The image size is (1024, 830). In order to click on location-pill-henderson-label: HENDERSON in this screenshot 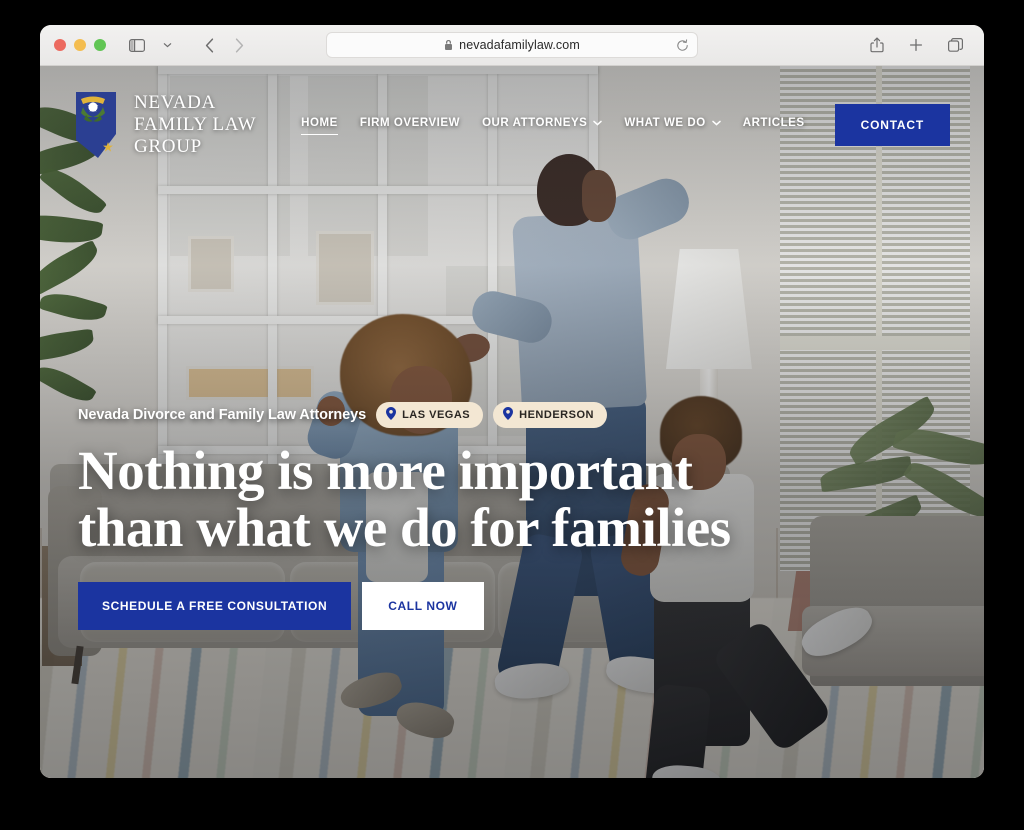, I will do `click(556, 414)`.